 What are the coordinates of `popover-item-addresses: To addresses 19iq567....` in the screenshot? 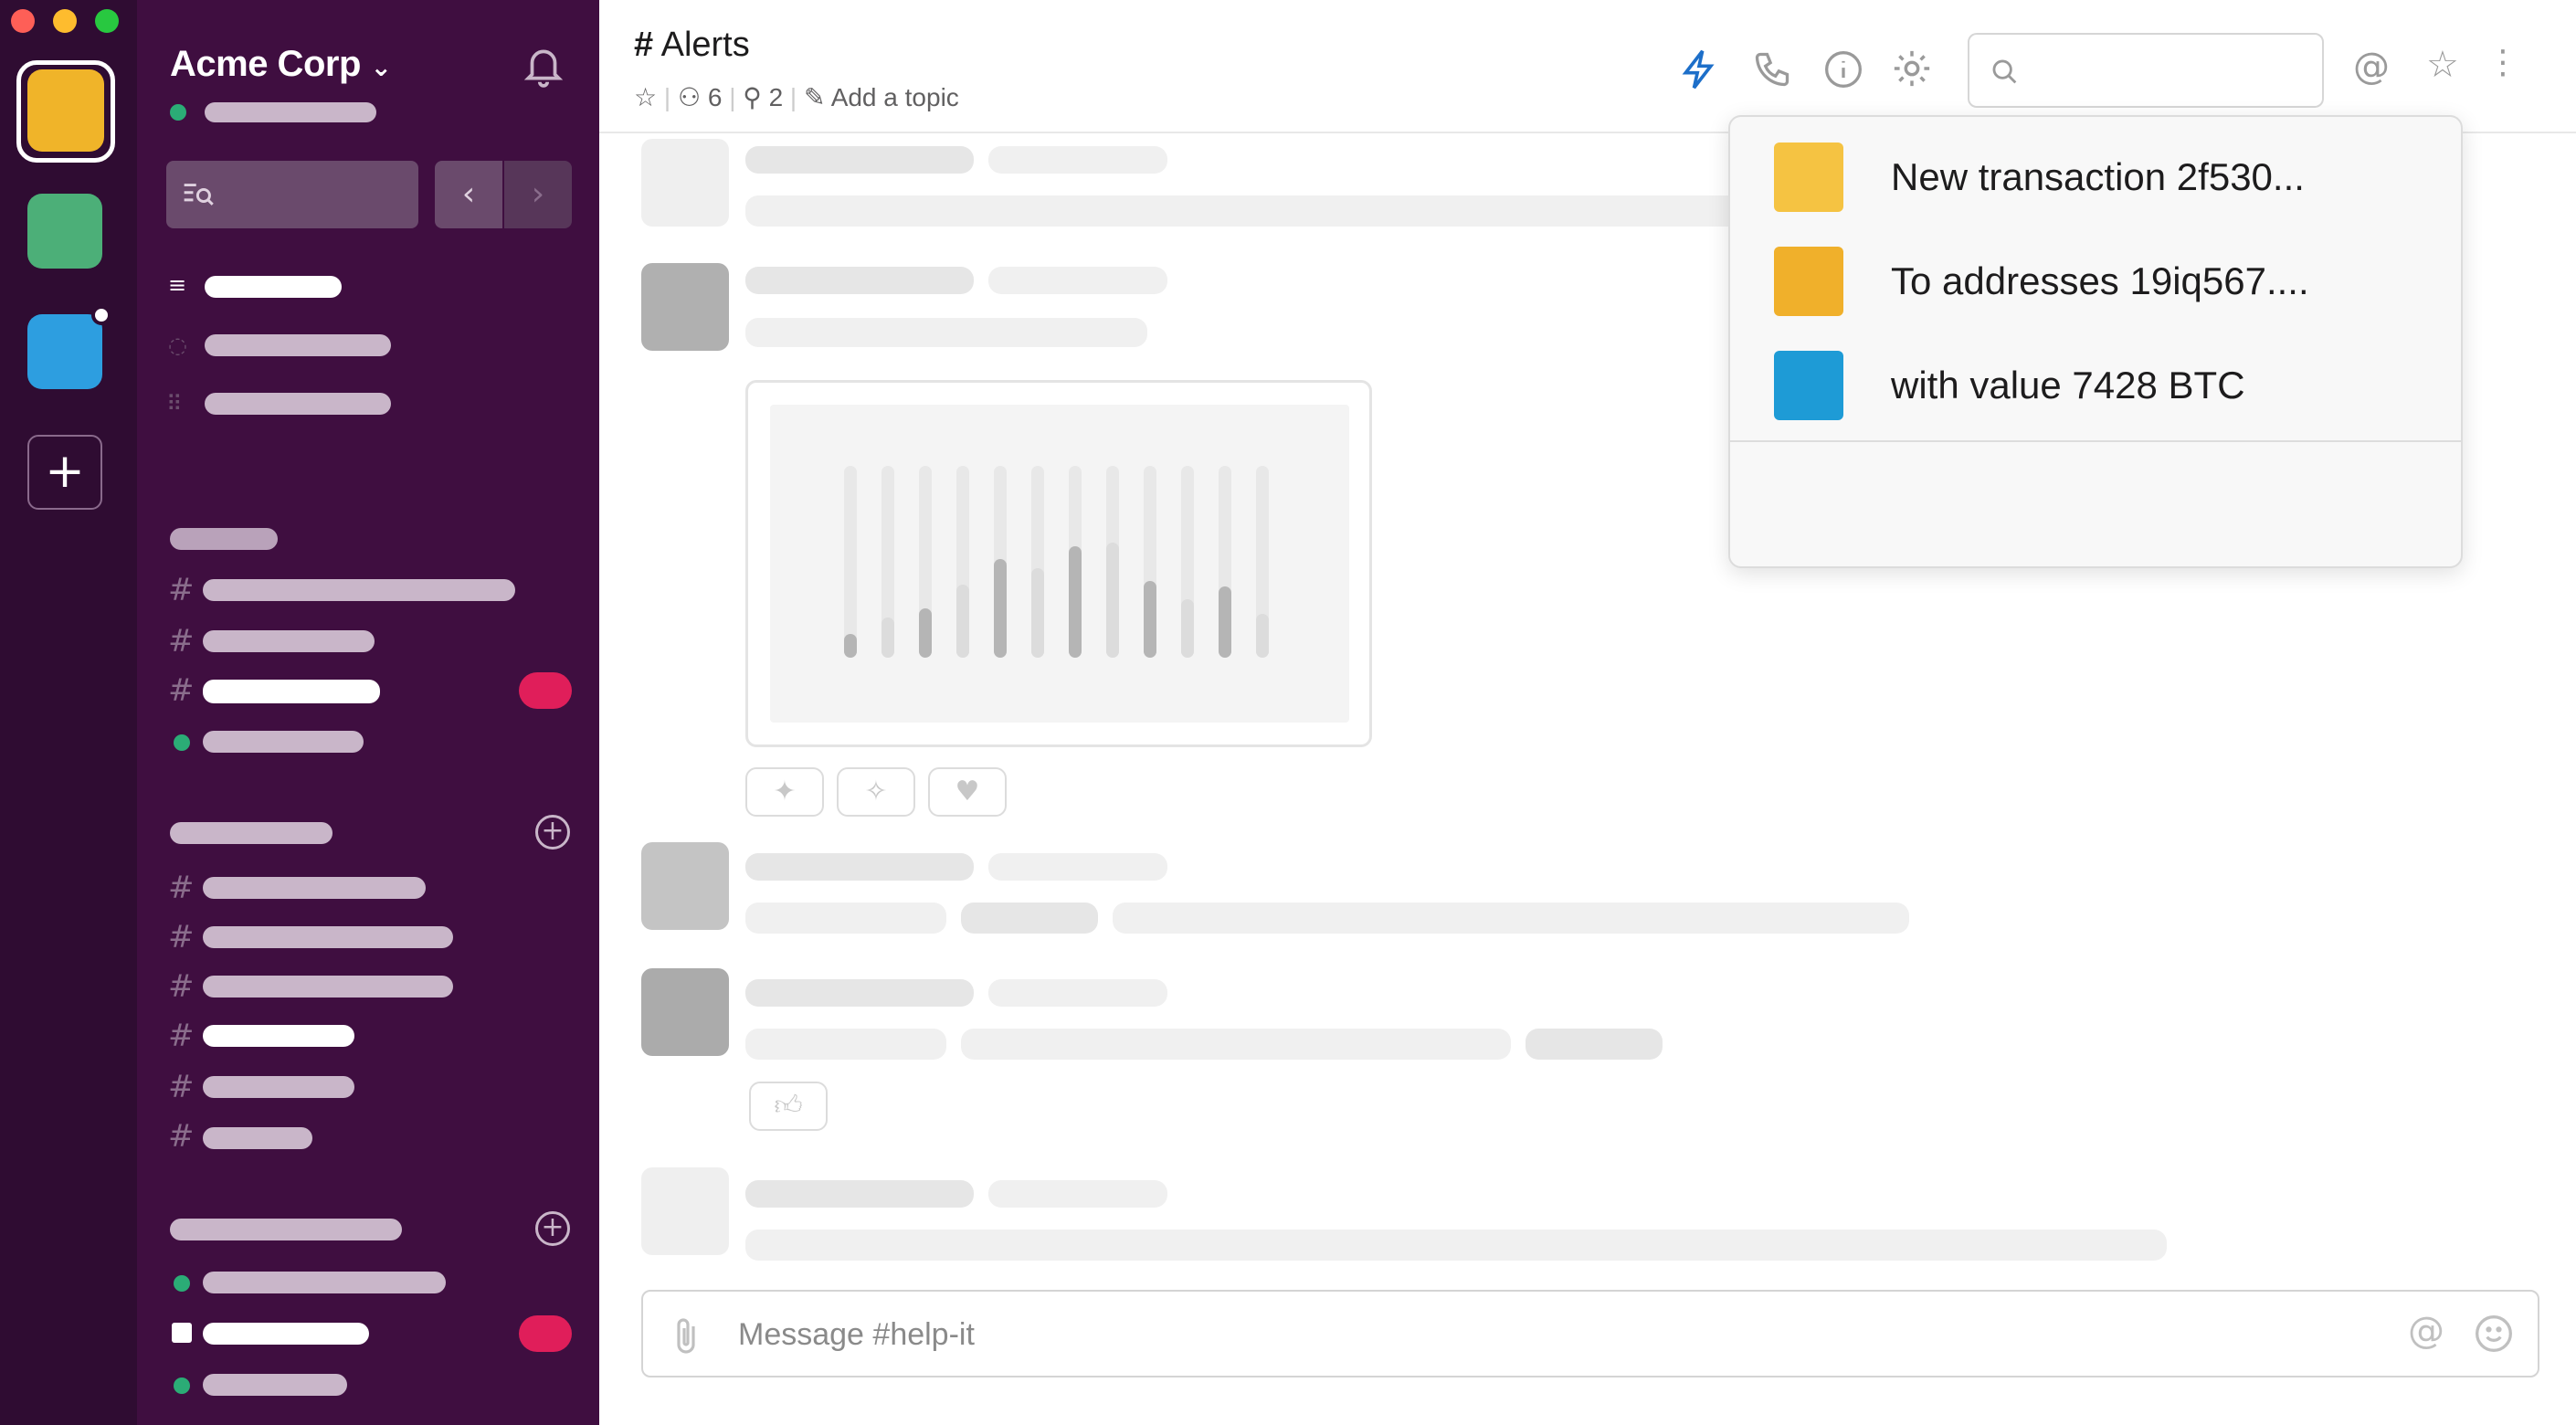 It's located at (2041, 281).